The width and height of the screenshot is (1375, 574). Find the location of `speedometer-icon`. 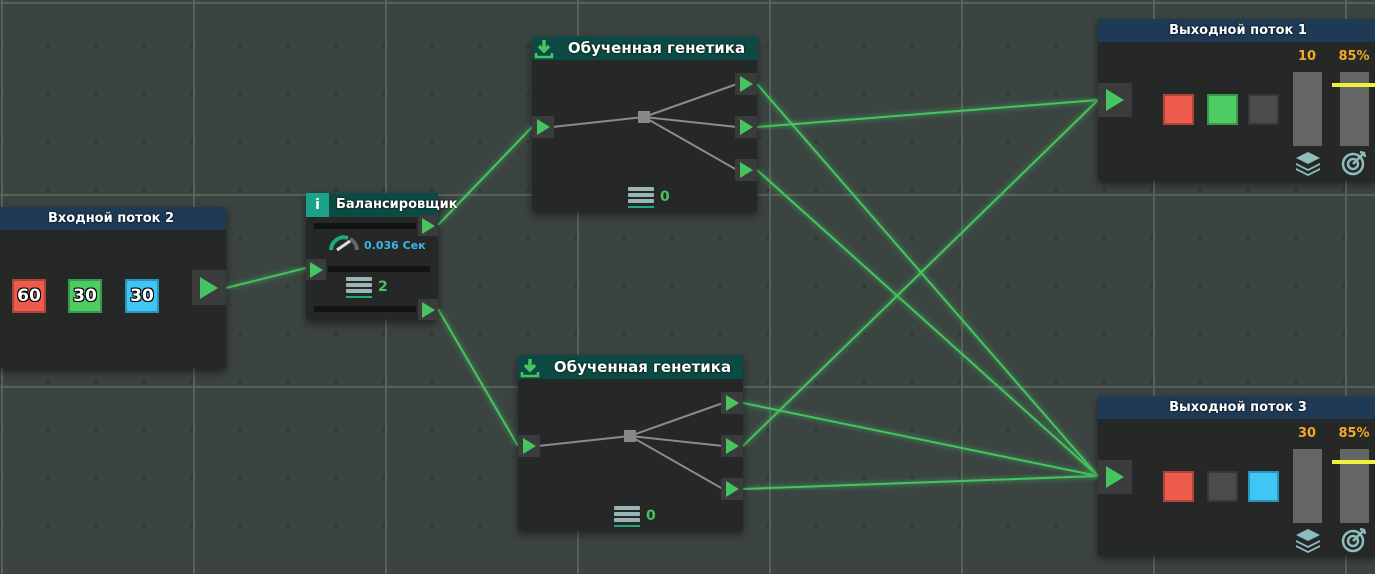

speedometer-icon is located at coordinates (344, 243).